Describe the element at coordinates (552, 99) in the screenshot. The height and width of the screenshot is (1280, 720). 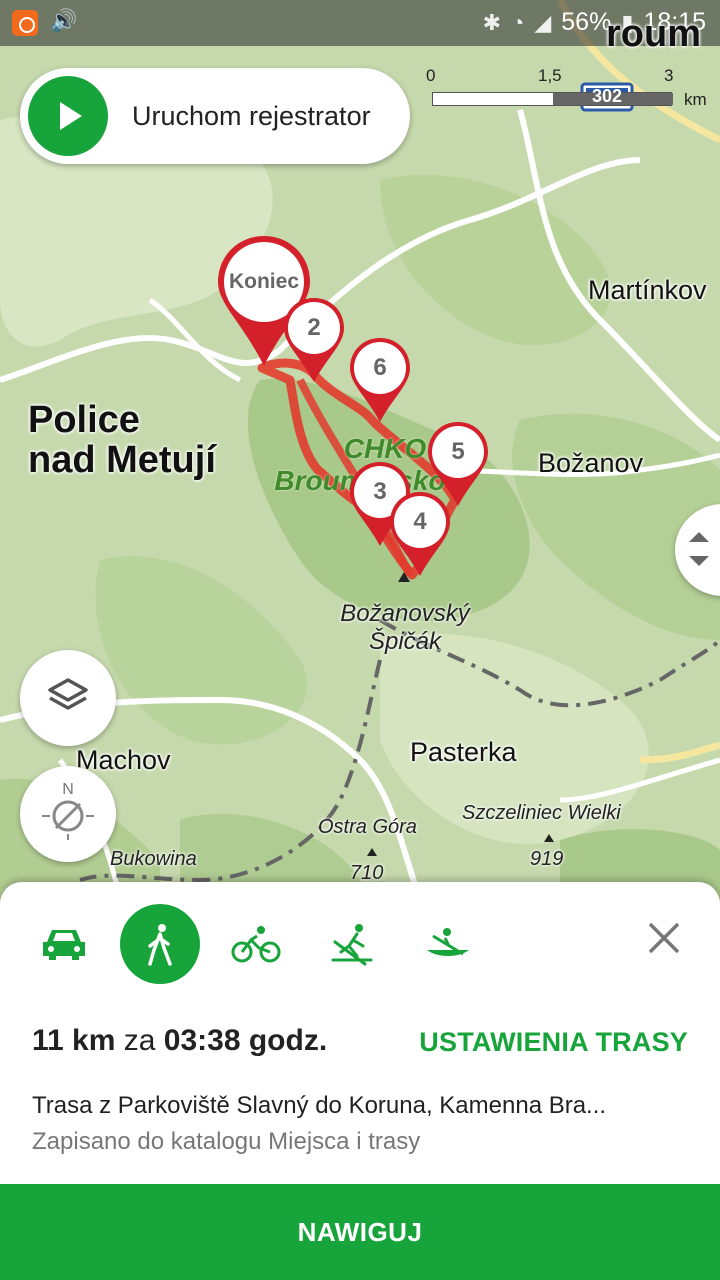
I see `scale-bar` at that location.